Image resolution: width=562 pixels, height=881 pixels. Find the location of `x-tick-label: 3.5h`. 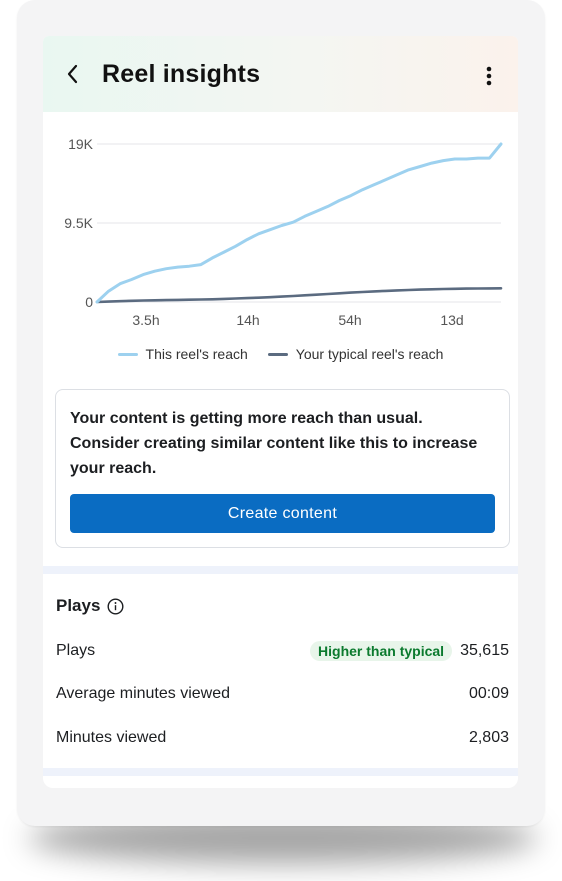

x-tick-label: 3.5h is located at coordinates (145, 320).